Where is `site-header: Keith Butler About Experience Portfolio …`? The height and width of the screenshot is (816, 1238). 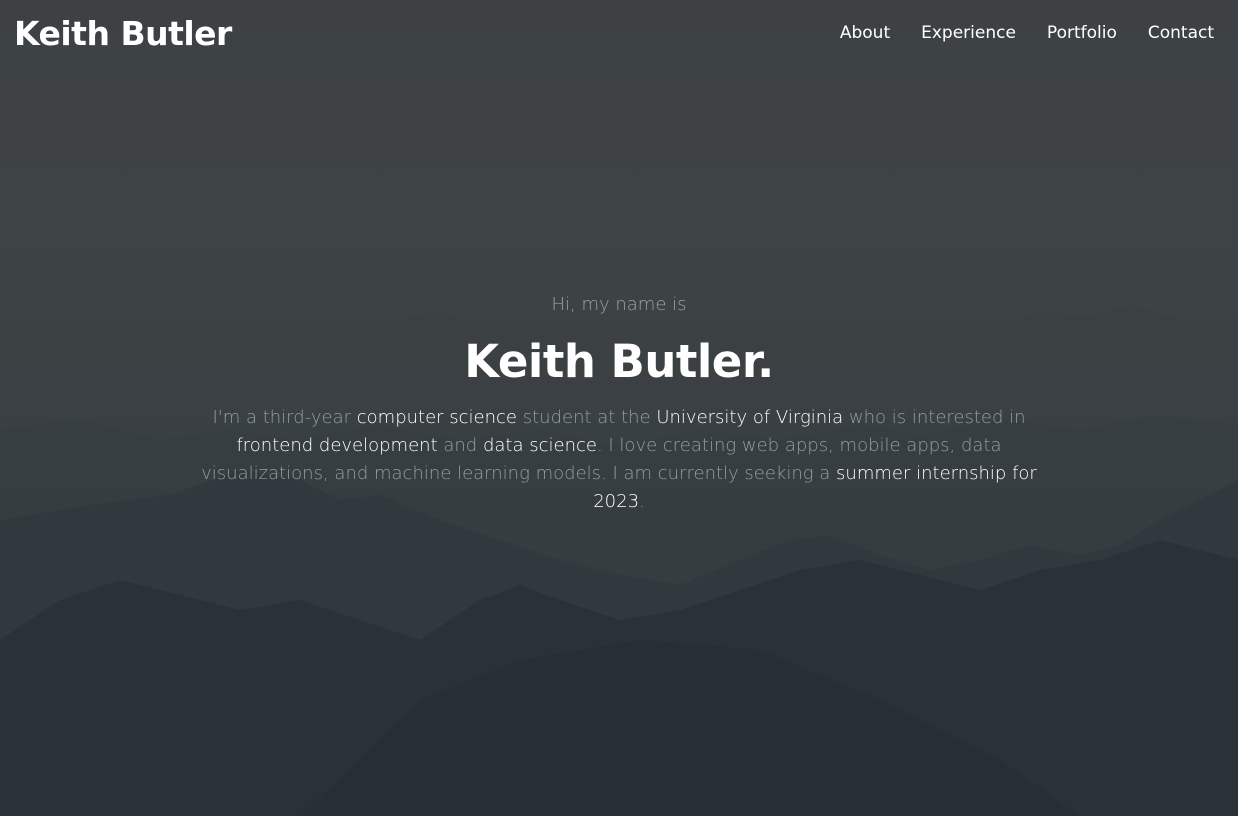 site-header: Keith Butler About Experience Portfolio … is located at coordinates (619, 35).